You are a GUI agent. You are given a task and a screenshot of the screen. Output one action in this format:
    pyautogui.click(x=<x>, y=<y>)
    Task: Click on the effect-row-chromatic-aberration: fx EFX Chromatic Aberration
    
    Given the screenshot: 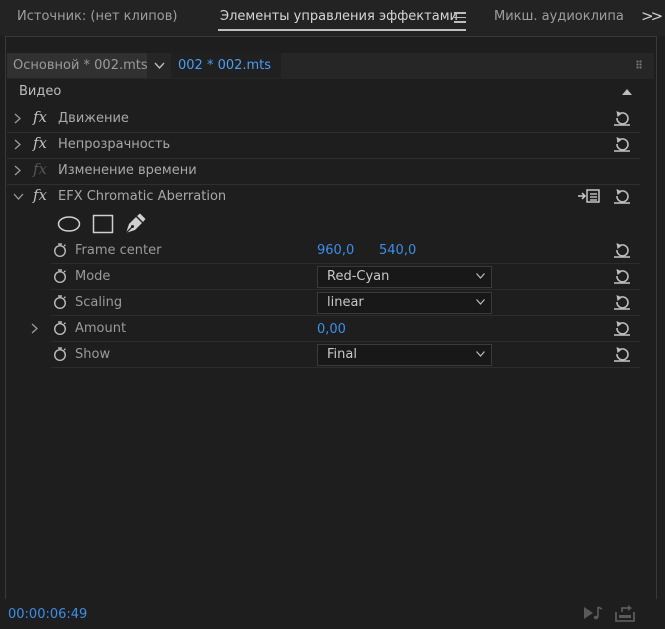 What is the action you would take?
    pyautogui.click(x=323, y=197)
    